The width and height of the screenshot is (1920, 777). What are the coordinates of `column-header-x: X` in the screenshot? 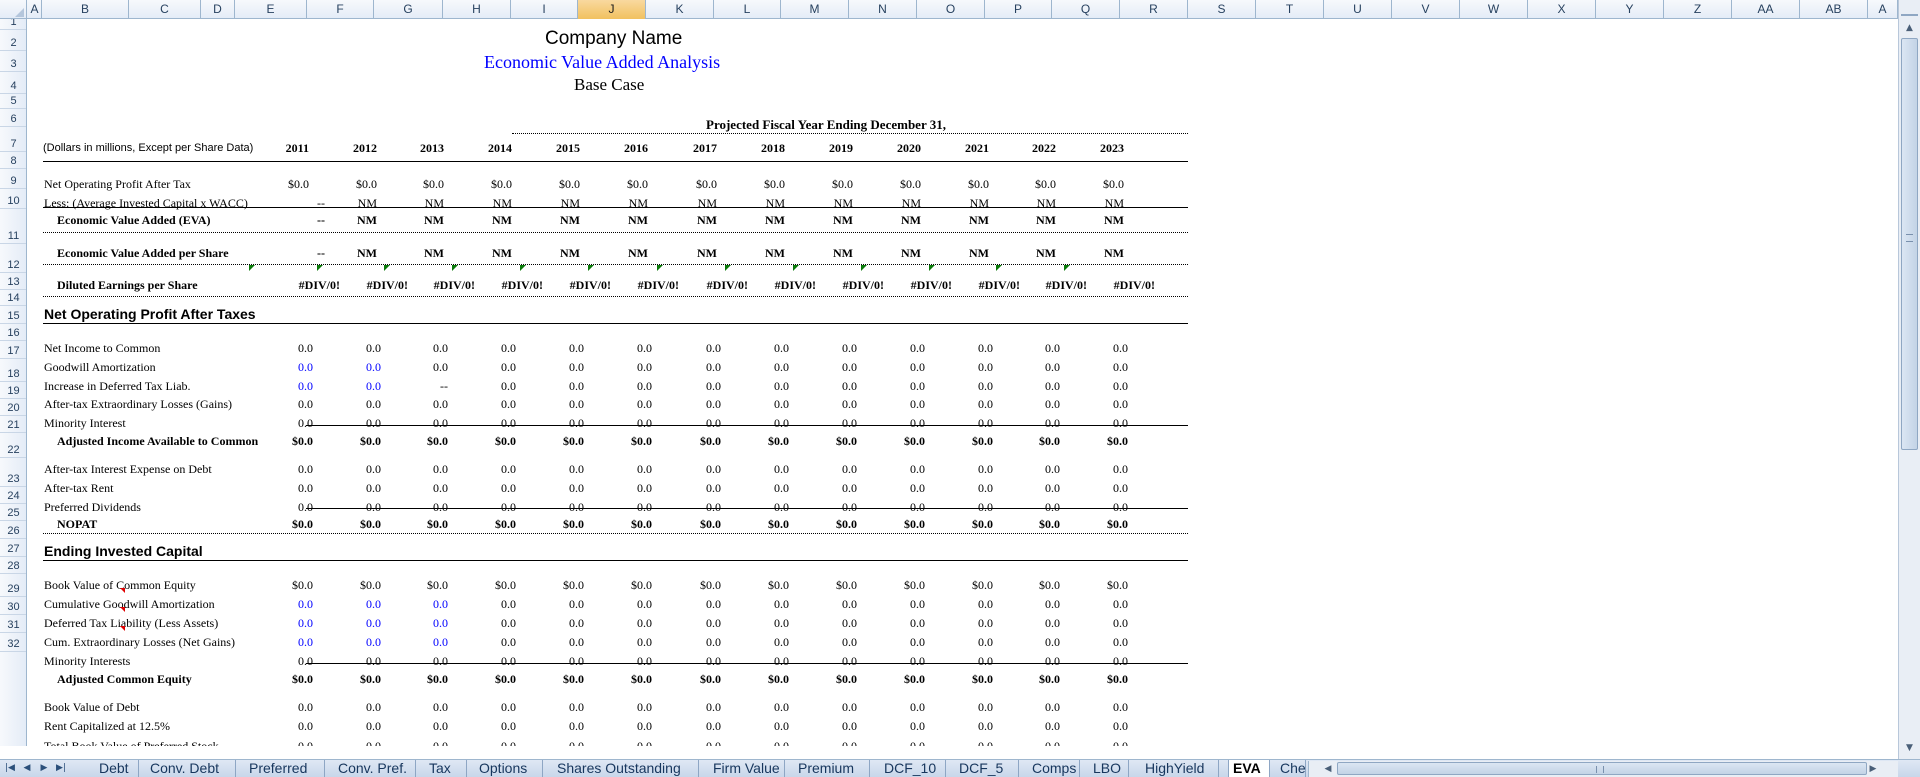 It's located at (1562, 9).